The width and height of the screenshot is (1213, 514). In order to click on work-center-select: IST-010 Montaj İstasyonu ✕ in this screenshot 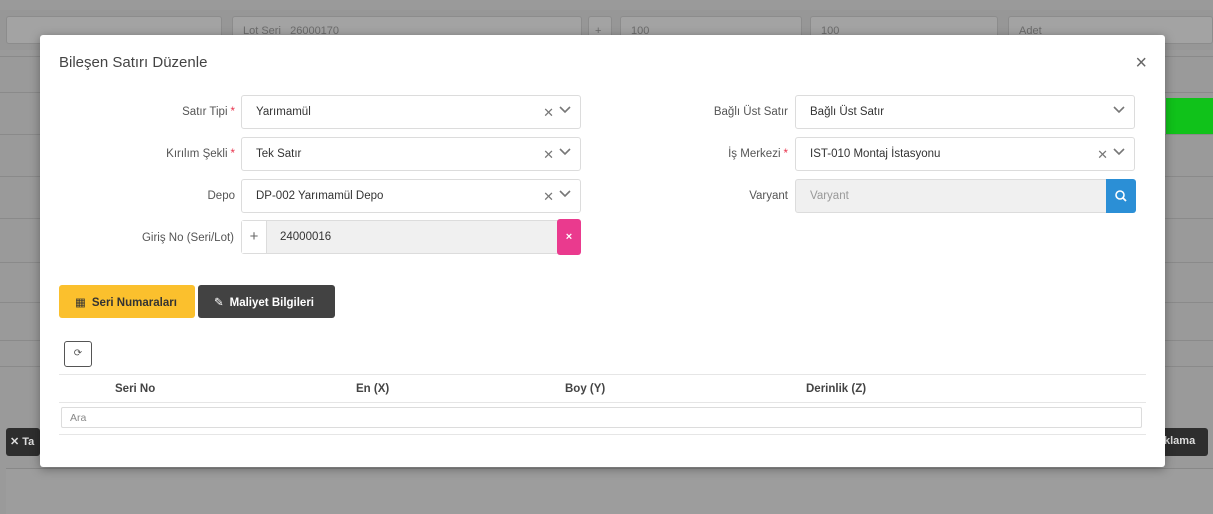, I will do `click(965, 154)`.